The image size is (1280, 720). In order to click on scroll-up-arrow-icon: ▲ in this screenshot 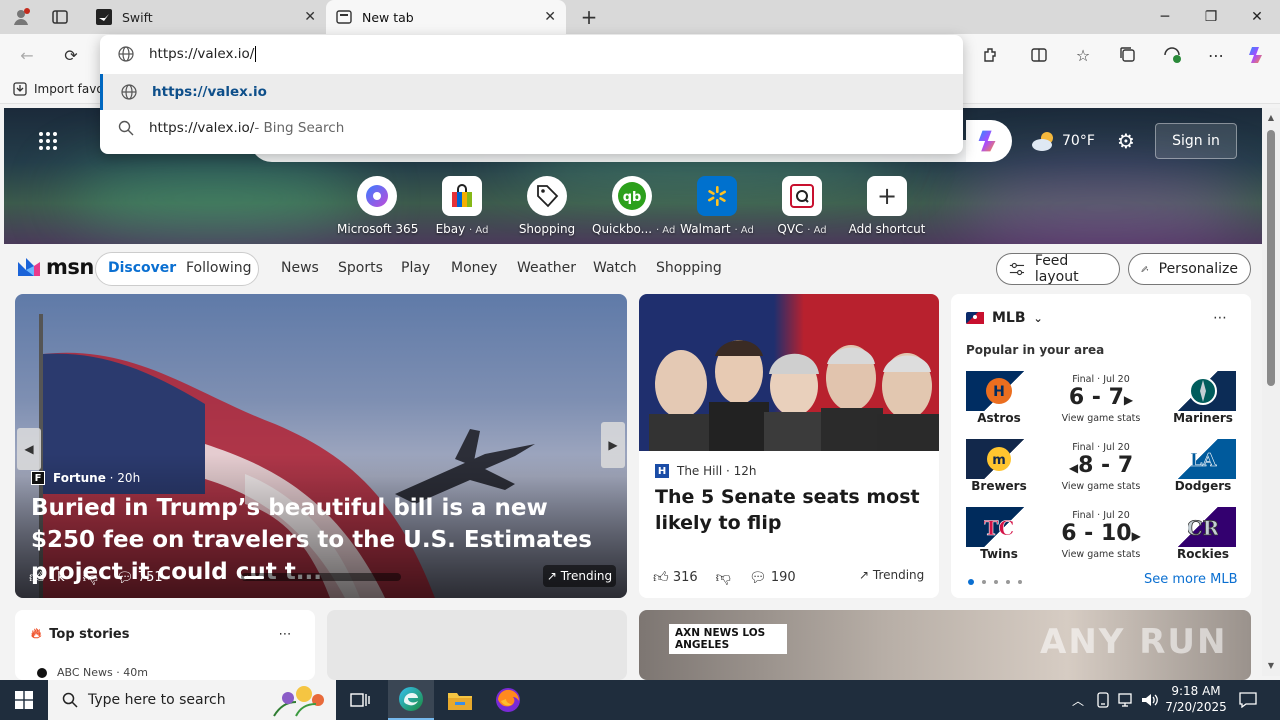, I will do `click(1271, 117)`.